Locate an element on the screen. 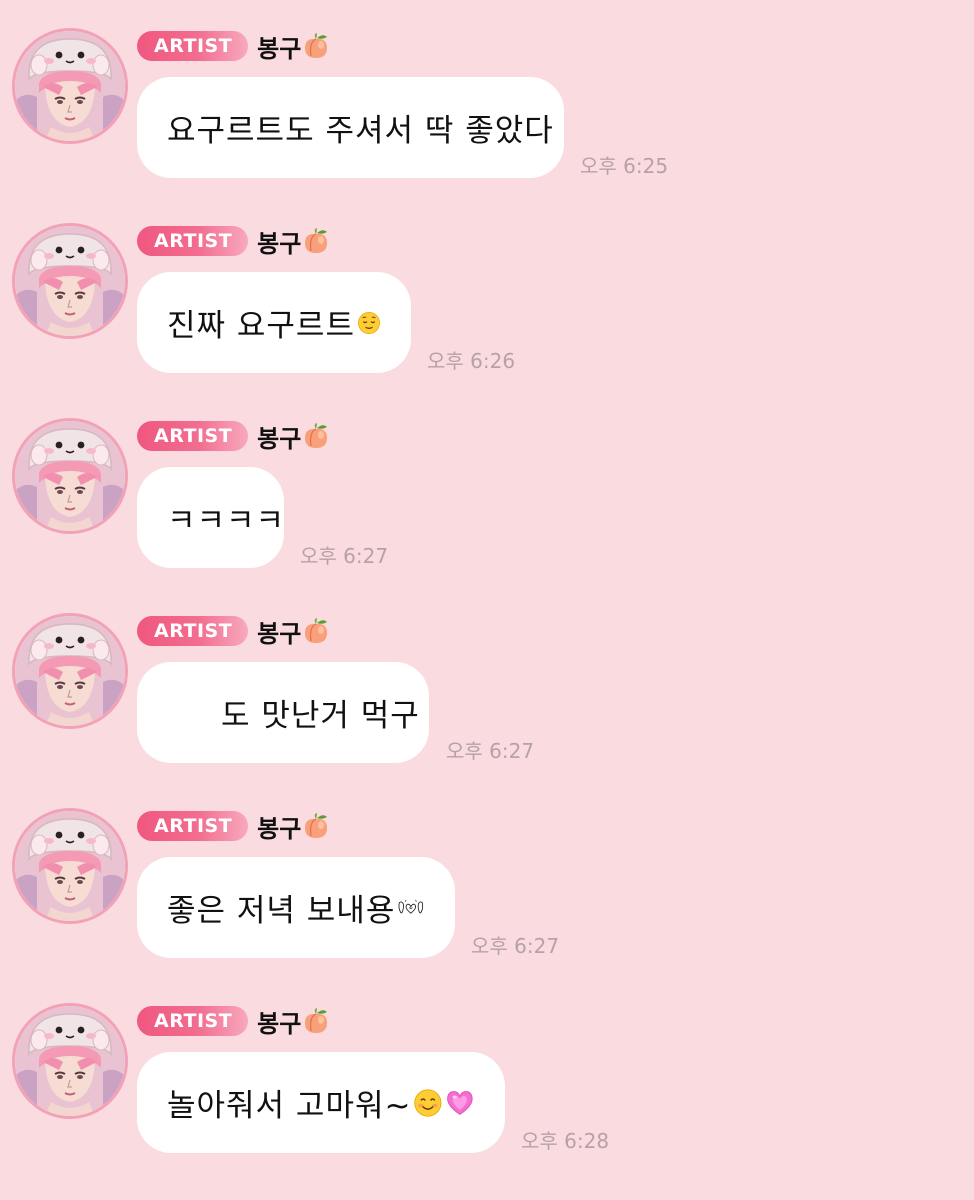 The width and height of the screenshot is (974, 1200). pink-heart-icon is located at coordinates (460, 1103).